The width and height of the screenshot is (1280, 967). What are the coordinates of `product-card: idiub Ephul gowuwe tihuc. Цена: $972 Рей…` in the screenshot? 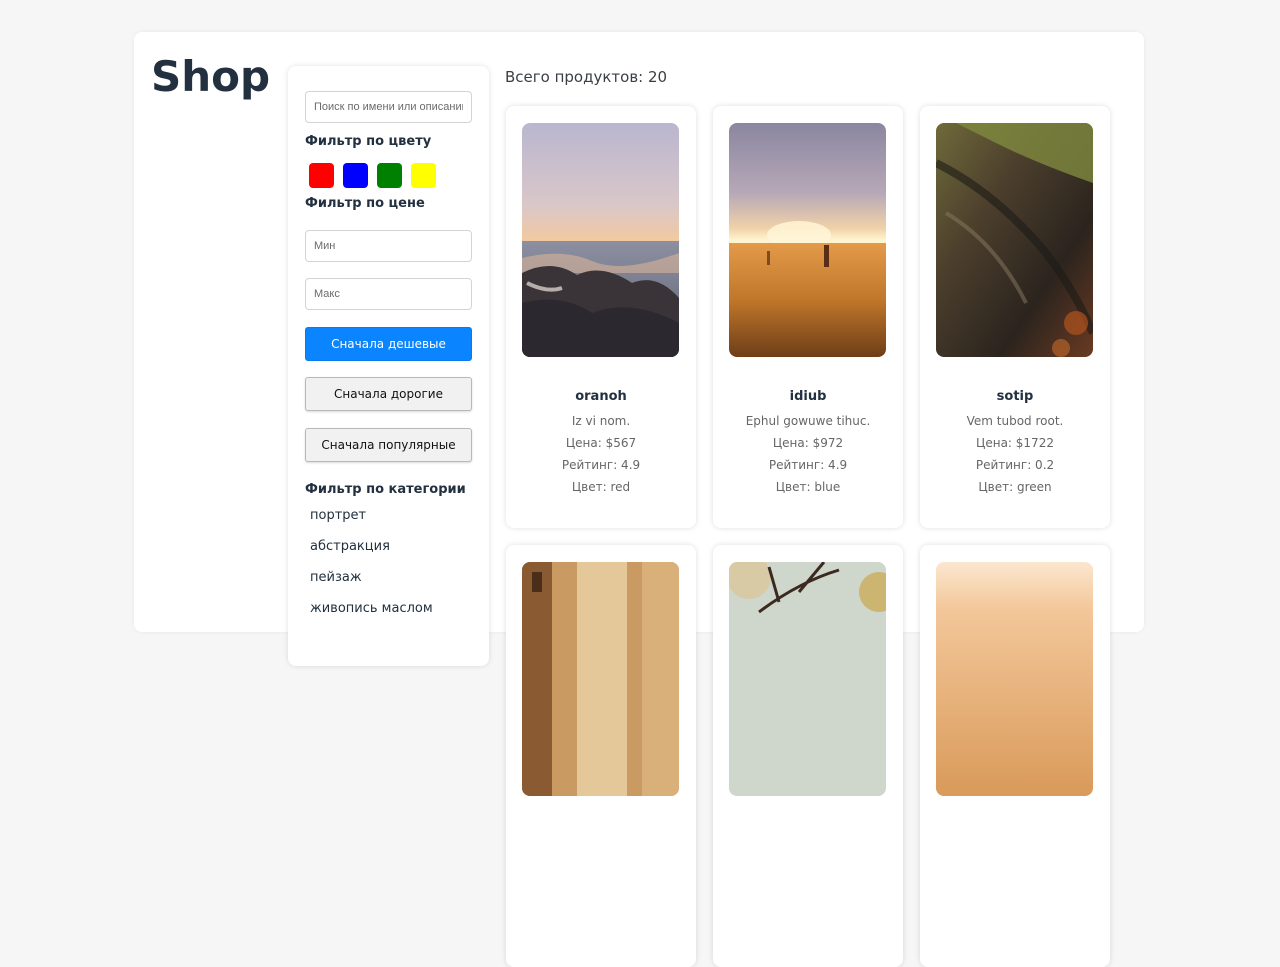 It's located at (808, 317).